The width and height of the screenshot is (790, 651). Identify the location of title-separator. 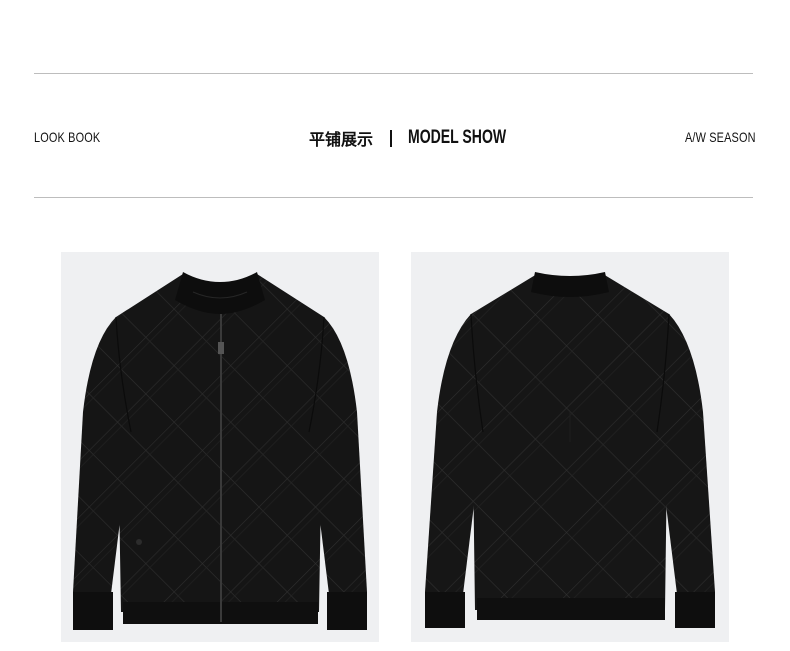
(391, 138).